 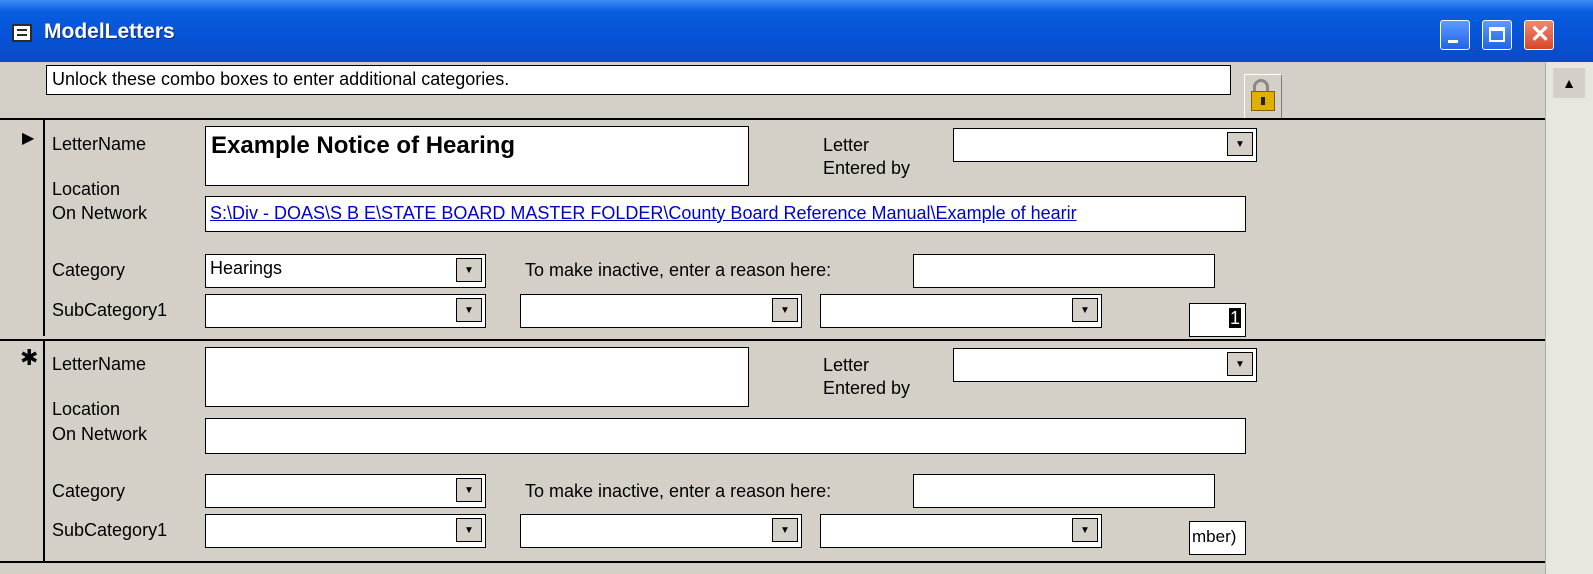 What do you see at coordinates (1263, 96) in the screenshot?
I see `unlock-button` at bounding box center [1263, 96].